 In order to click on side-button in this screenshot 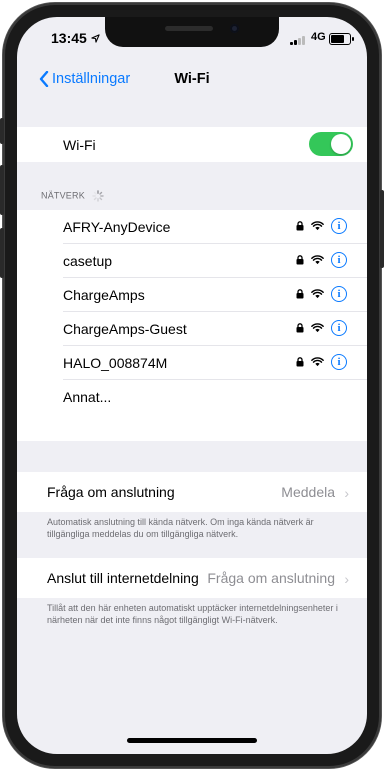, I will do `click(382, 229)`.